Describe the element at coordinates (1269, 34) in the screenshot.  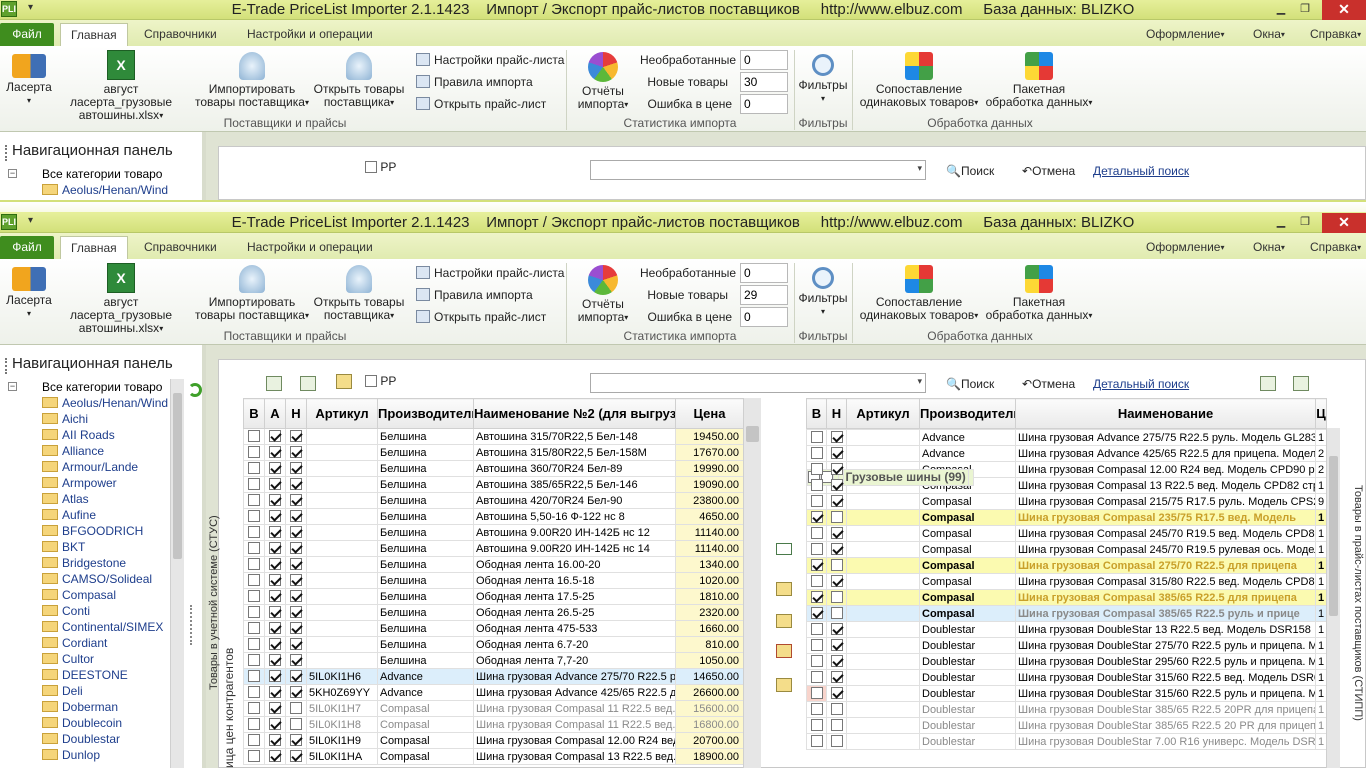
I see `menu-window: Окна▾` at that location.